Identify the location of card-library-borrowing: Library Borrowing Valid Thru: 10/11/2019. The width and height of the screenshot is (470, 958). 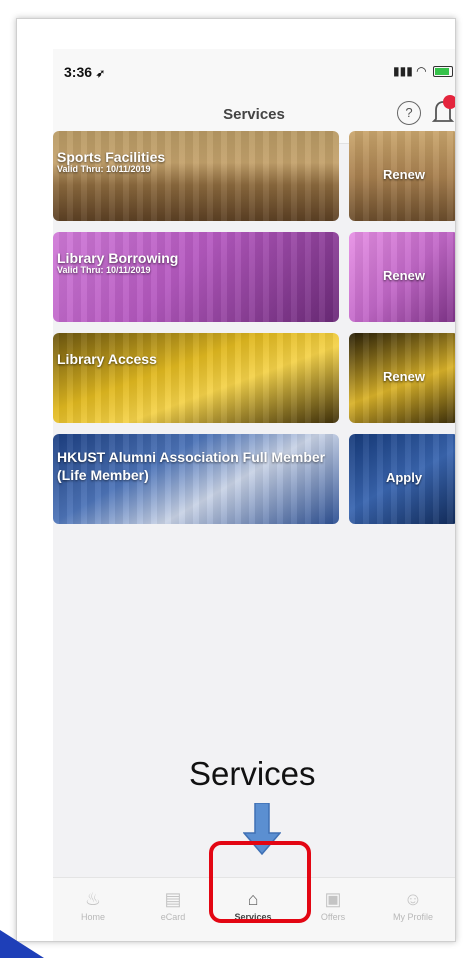
(196, 277).